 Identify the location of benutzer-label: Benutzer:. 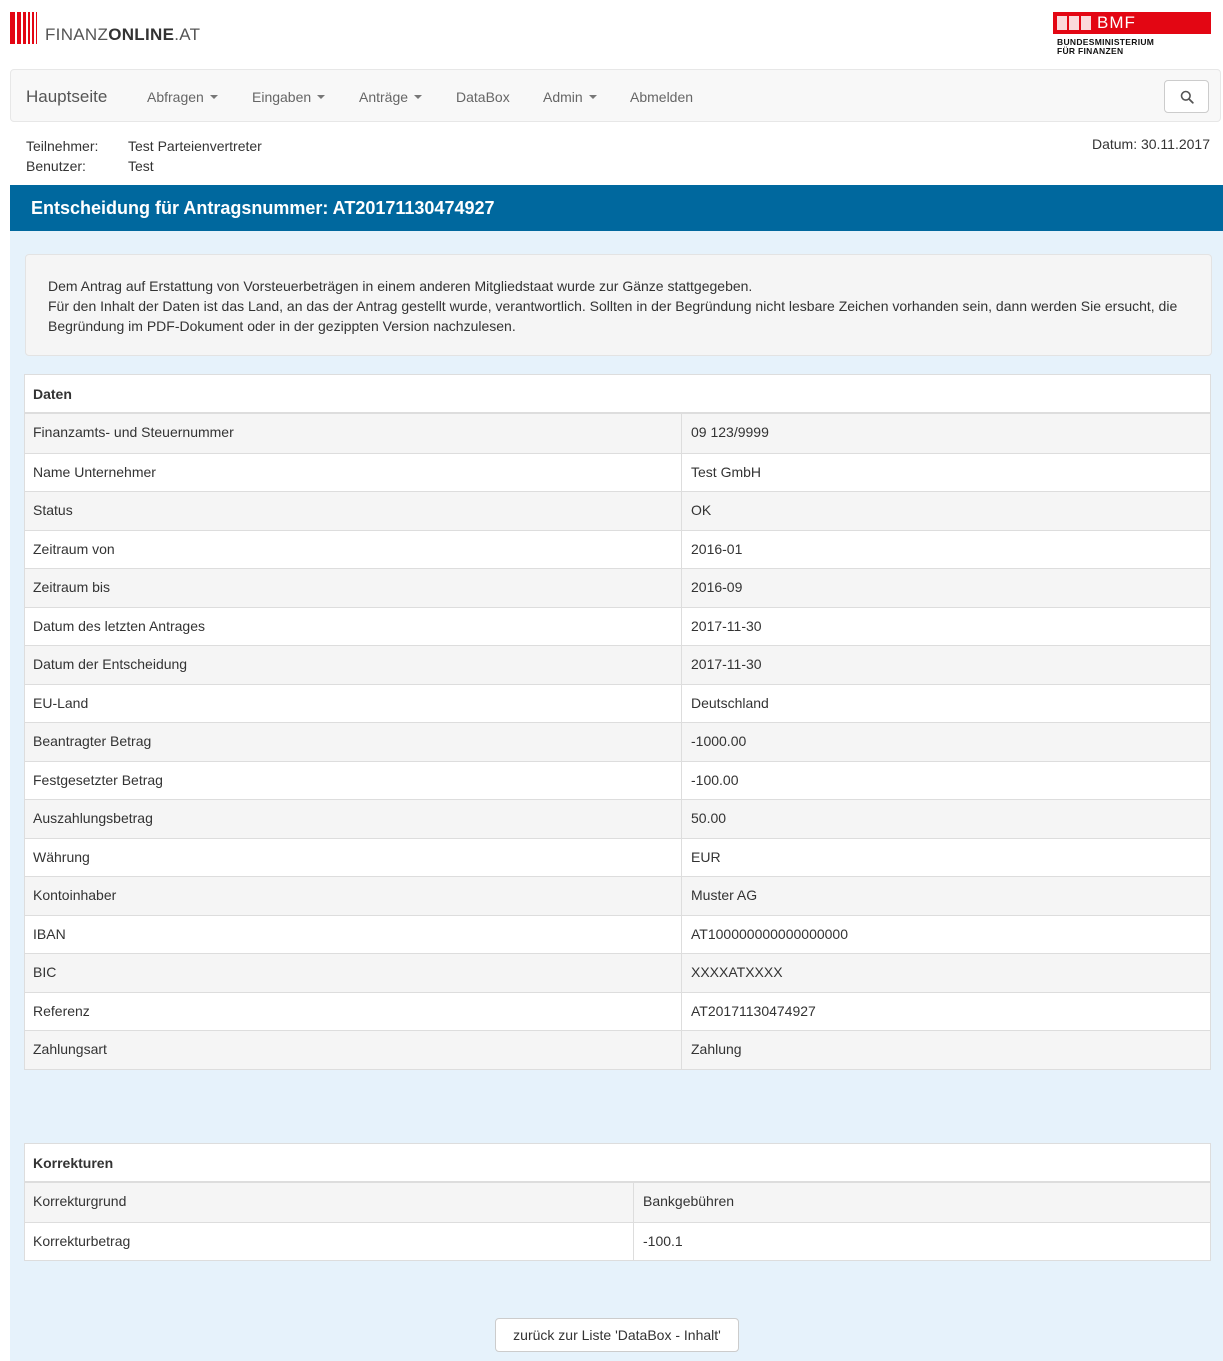
(56, 166).